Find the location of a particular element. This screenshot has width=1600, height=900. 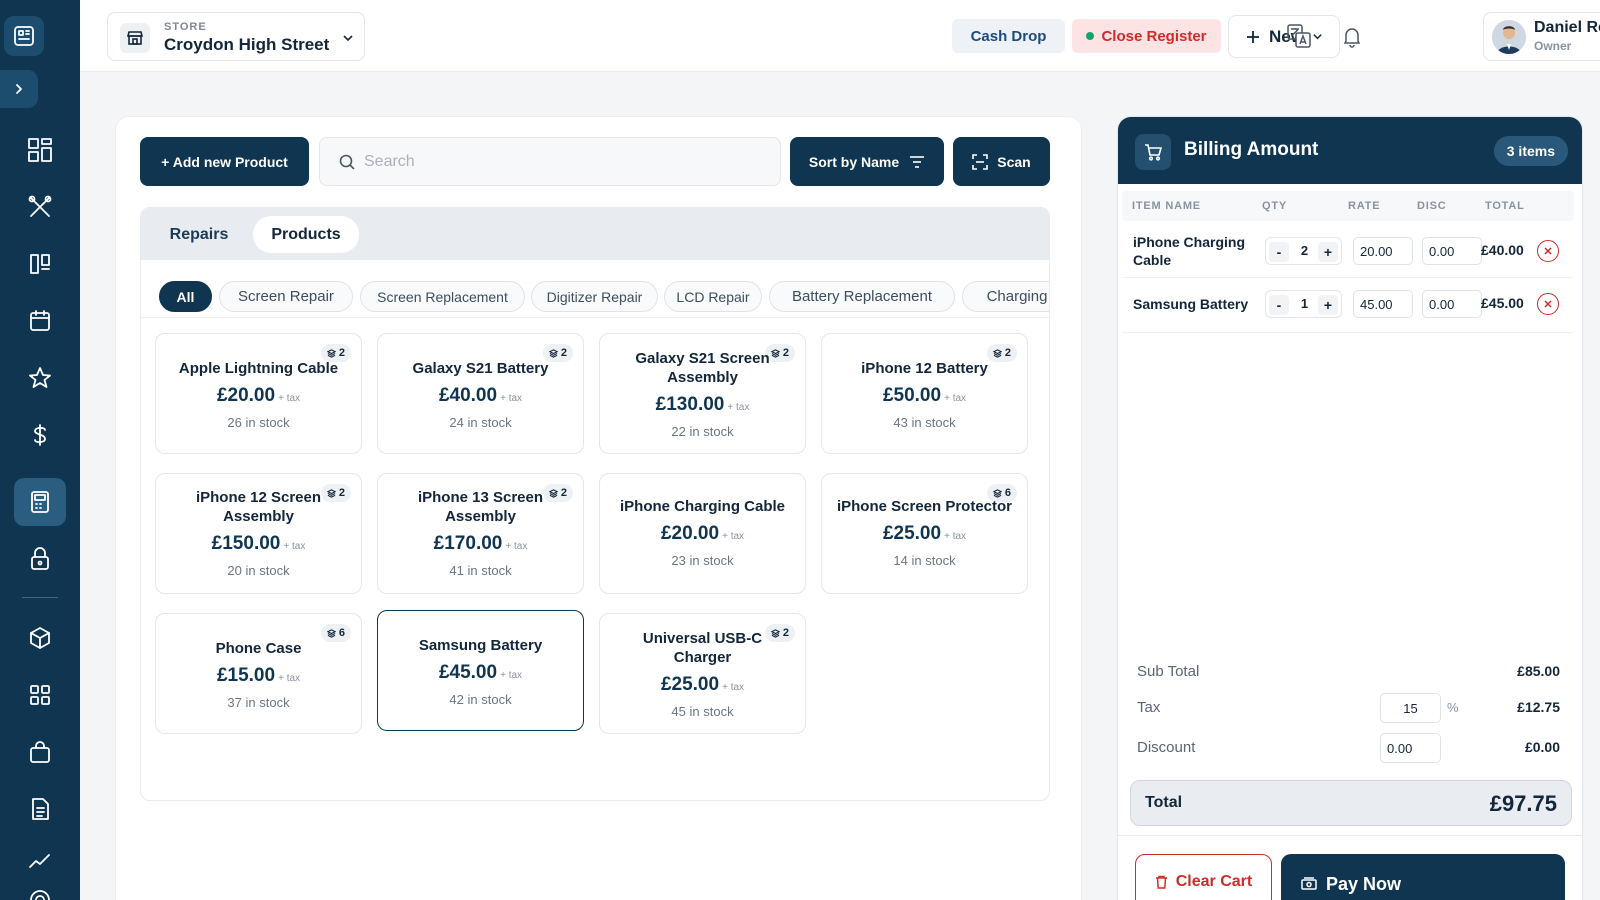

tab-repairs: Repairs is located at coordinates (199, 234).